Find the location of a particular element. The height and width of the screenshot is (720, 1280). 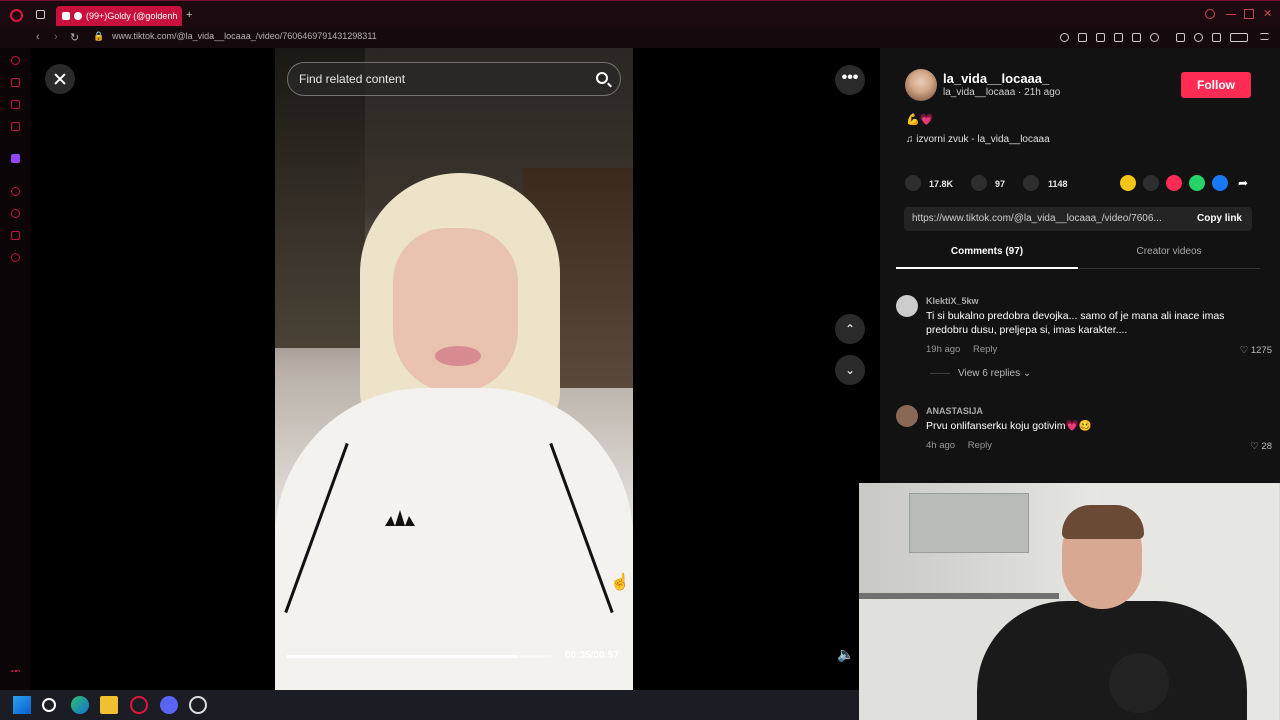

adidas-logo-icon is located at coordinates (400, 518).